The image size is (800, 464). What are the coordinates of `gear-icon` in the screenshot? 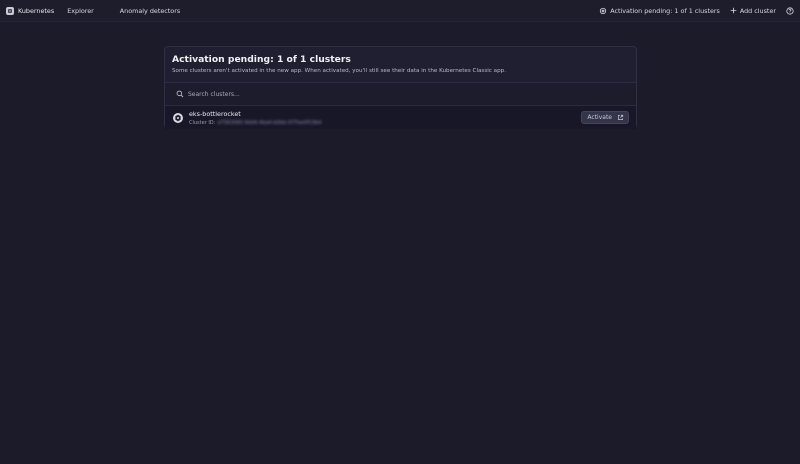 It's located at (603, 10).